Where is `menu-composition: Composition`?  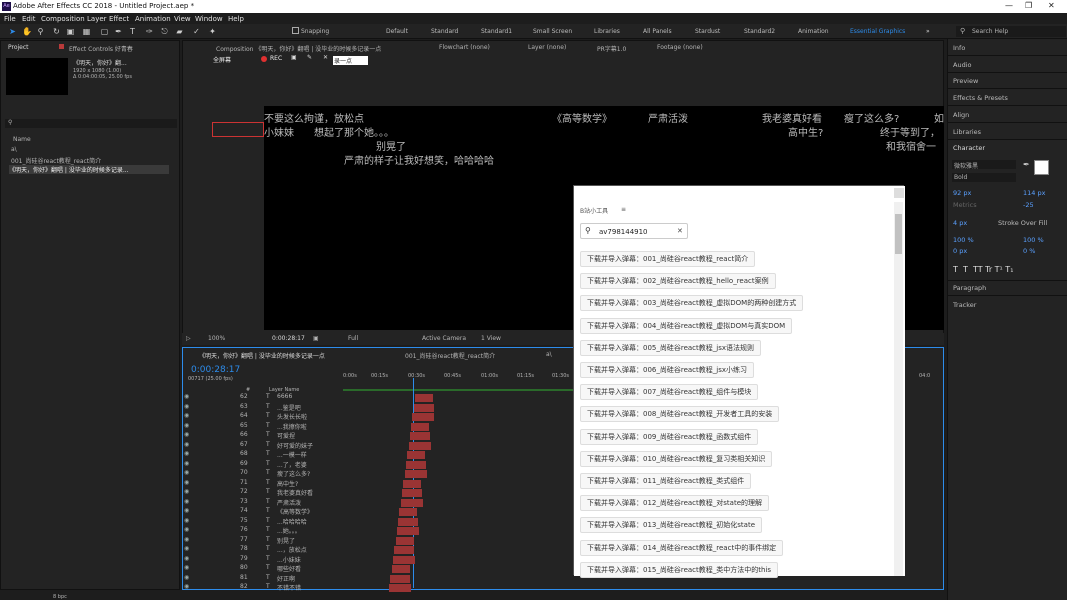
menu-composition: Composition is located at coordinates (63, 19).